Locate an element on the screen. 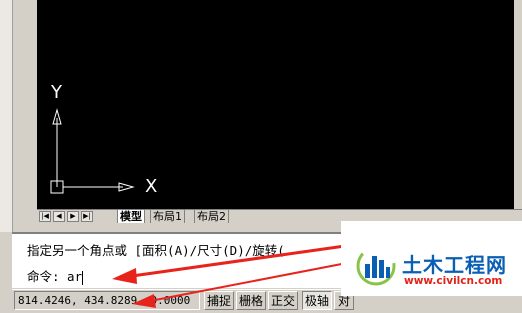 Image resolution: width=522 pixels, height=313 pixels. polar-button: 极轴 is located at coordinates (317, 300).